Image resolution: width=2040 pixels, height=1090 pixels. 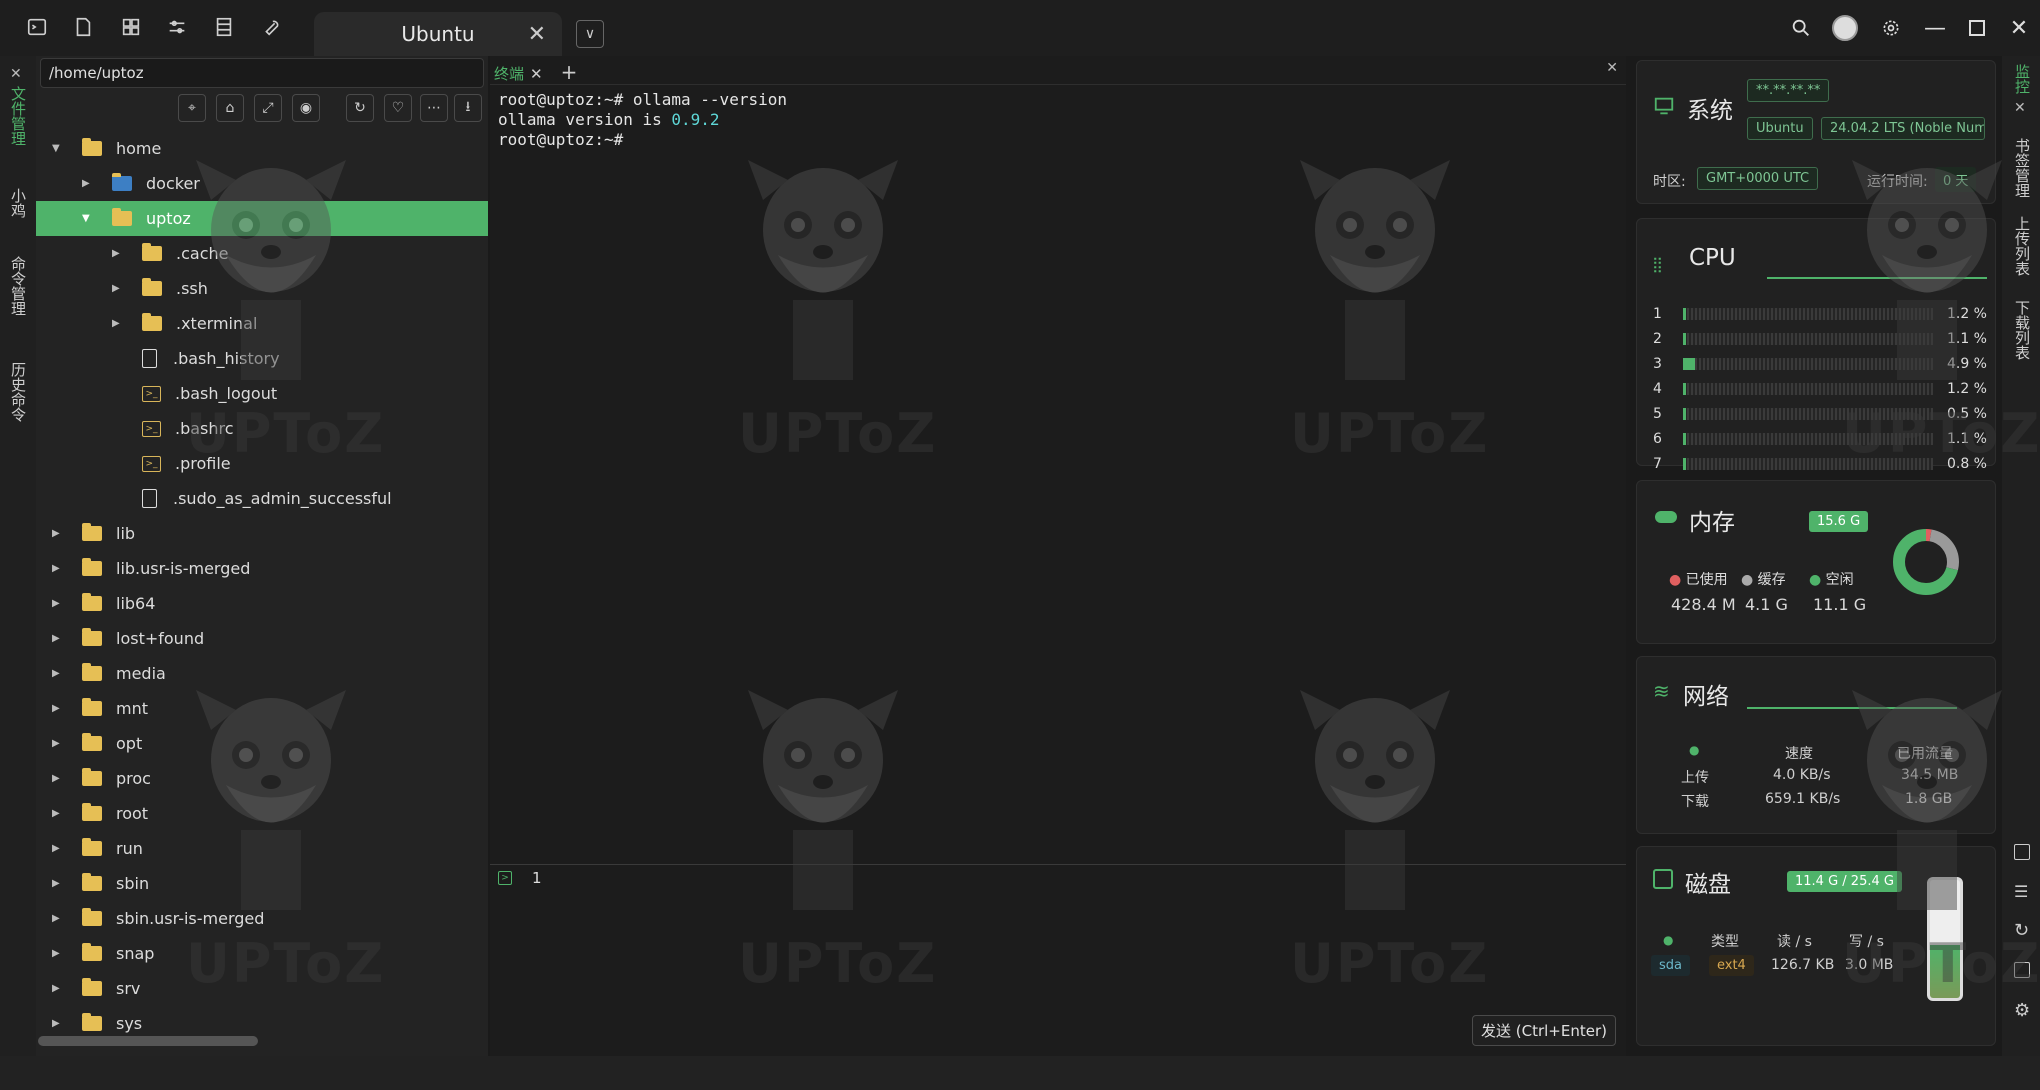 I want to click on sliders-icon, so click(x=177, y=27).